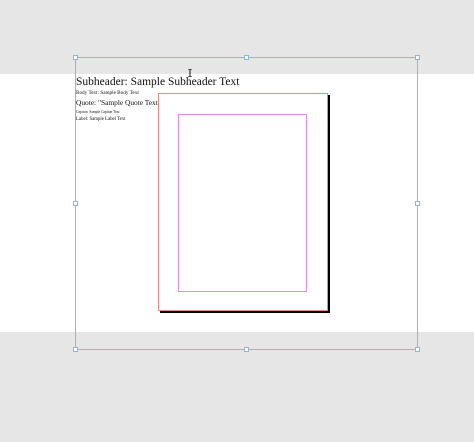 Image resolution: width=474 pixels, height=442 pixels. What do you see at coordinates (75, 203) in the screenshot?
I see `resize-handle-left` at bounding box center [75, 203].